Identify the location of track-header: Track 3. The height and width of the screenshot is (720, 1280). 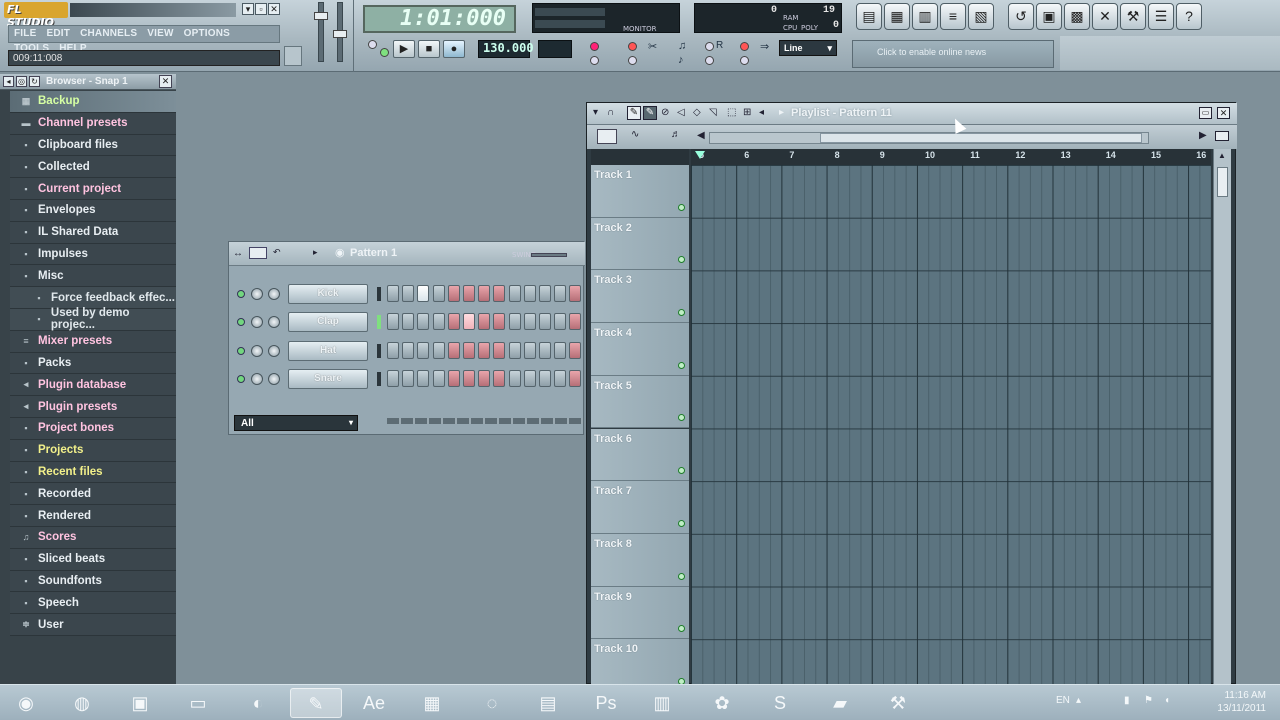
(640, 297).